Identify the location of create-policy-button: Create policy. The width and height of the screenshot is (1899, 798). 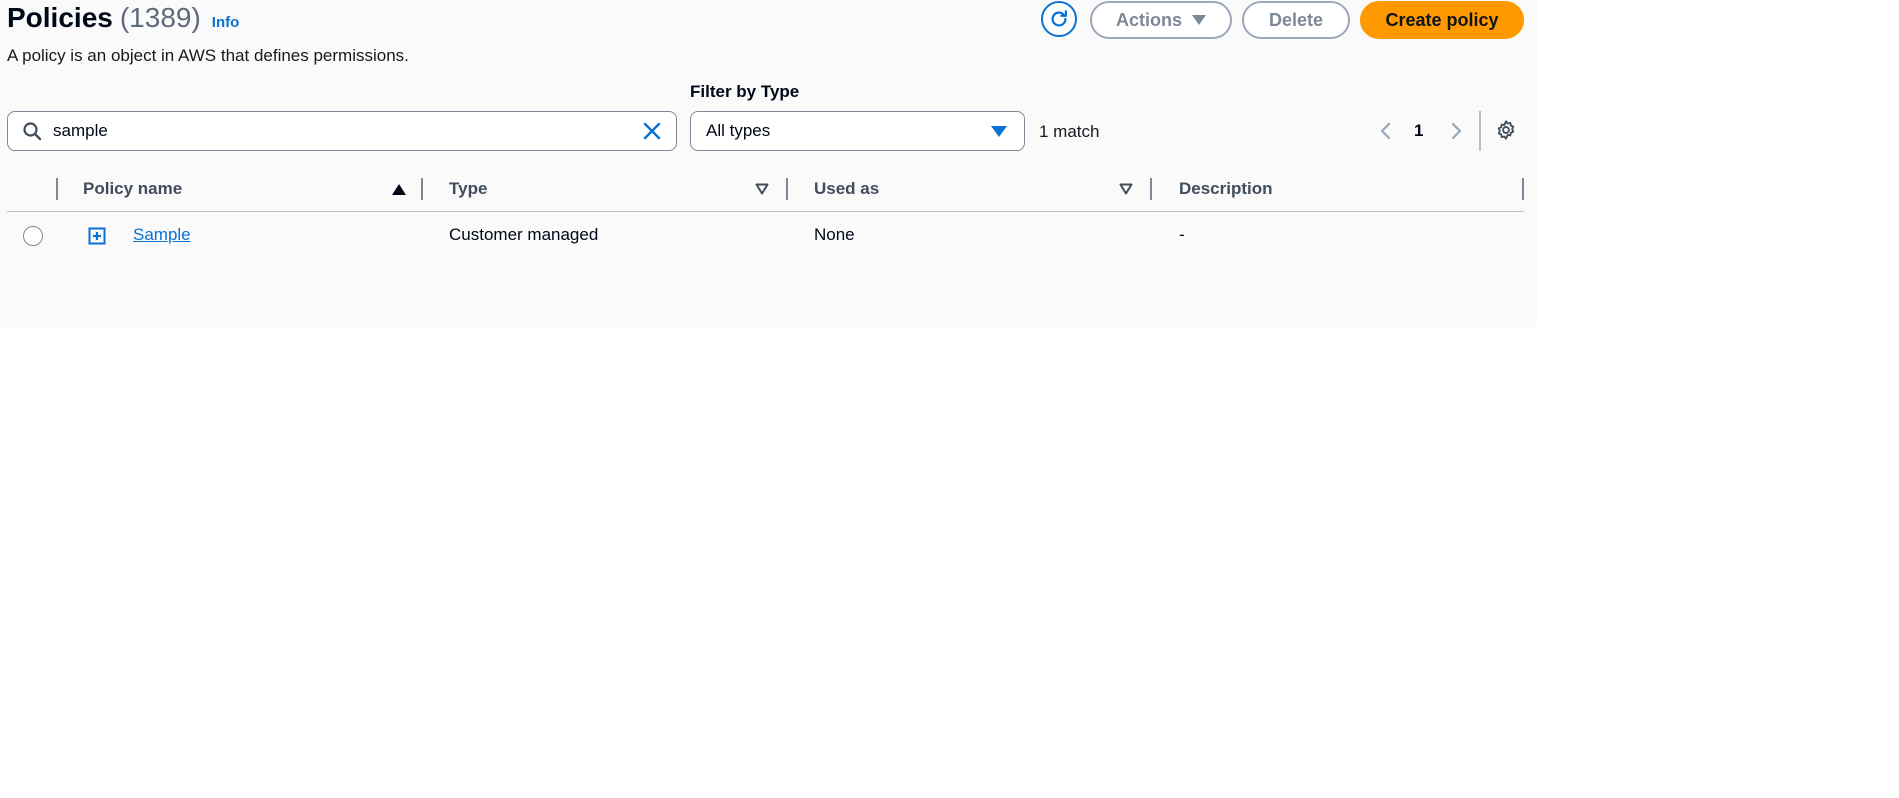
(1442, 20).